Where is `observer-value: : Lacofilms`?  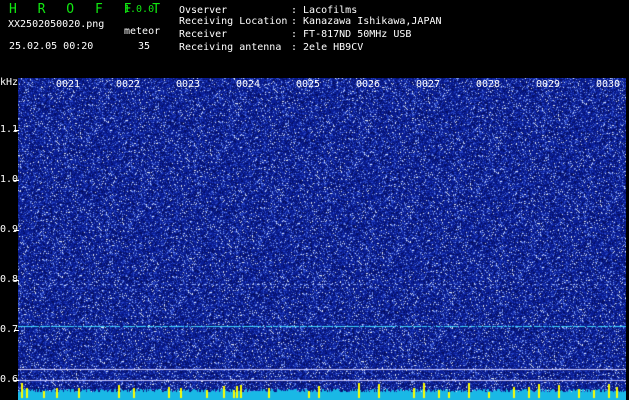
observer-value: : Lacofilms is located at coordinates (324, 10).